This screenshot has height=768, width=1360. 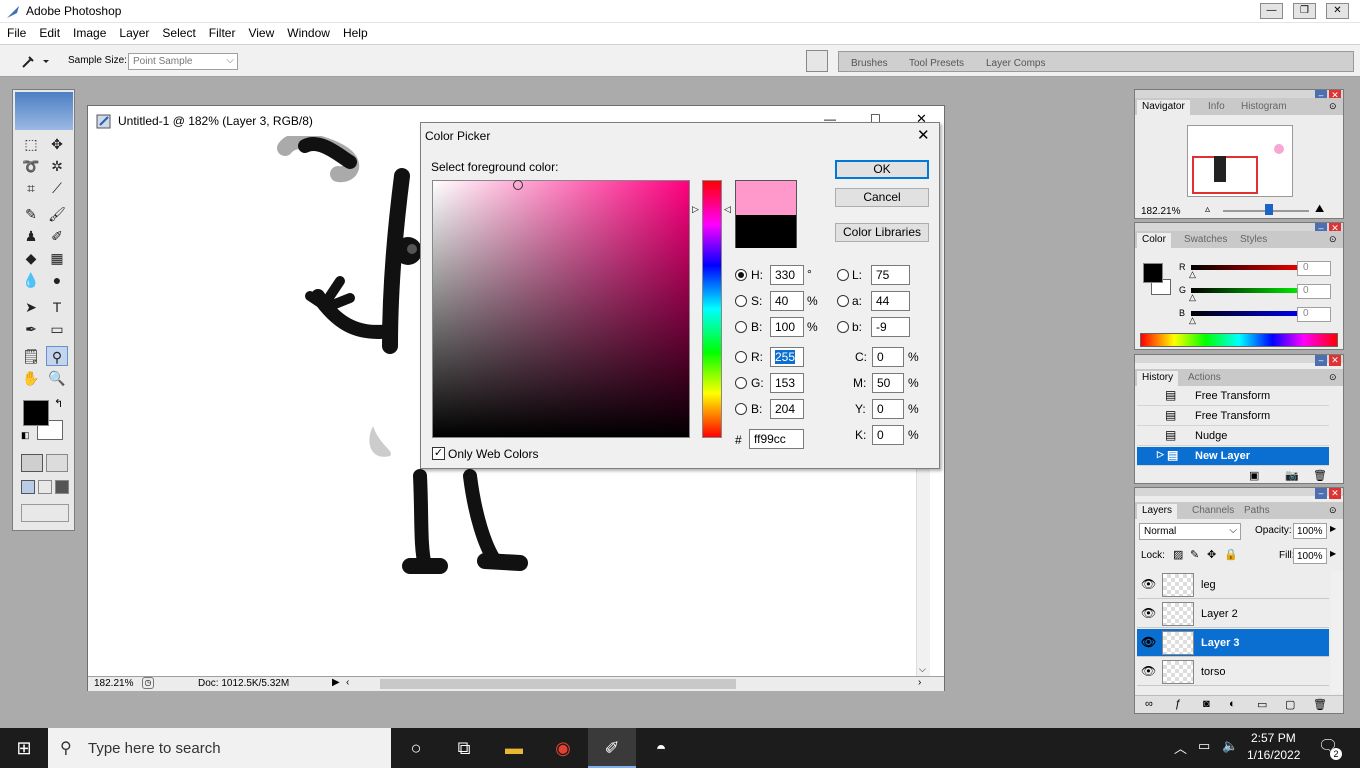 I want to click on hue-field: 330, so click(x=787, y=275).